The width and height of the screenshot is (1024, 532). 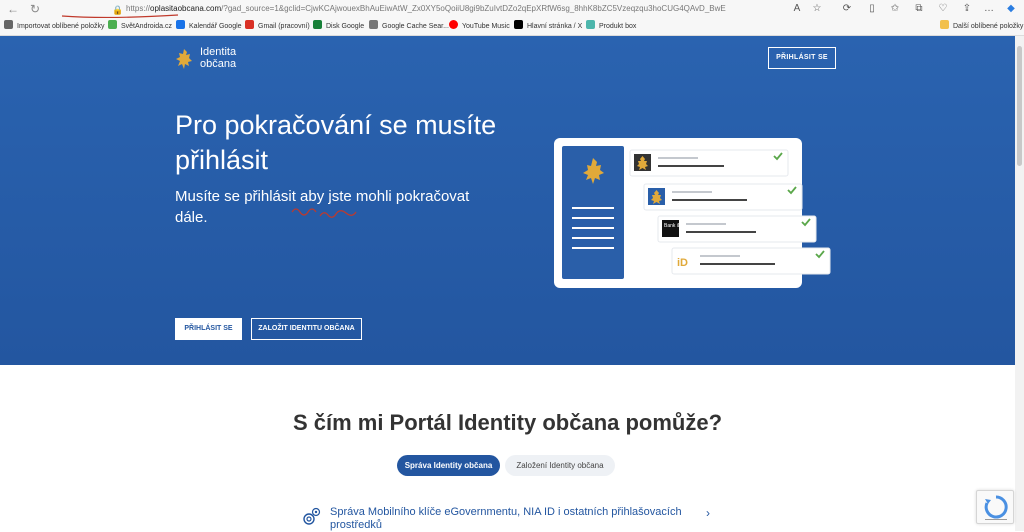 I want to click on split-screen-icon: ▯, so click(x=872, y=9).